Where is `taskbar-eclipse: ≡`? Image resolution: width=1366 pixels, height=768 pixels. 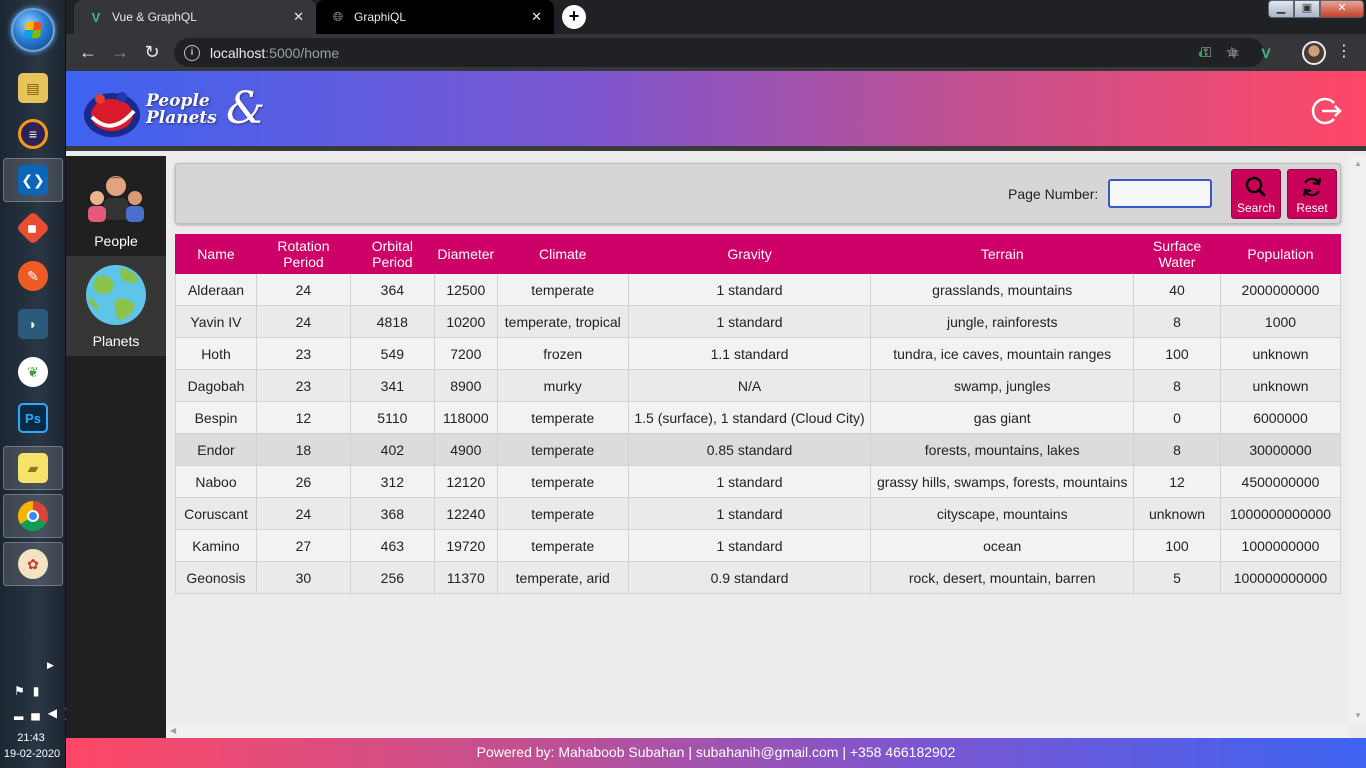 taskbar-eclipse: ≡ is located at coordinates (33, 134).